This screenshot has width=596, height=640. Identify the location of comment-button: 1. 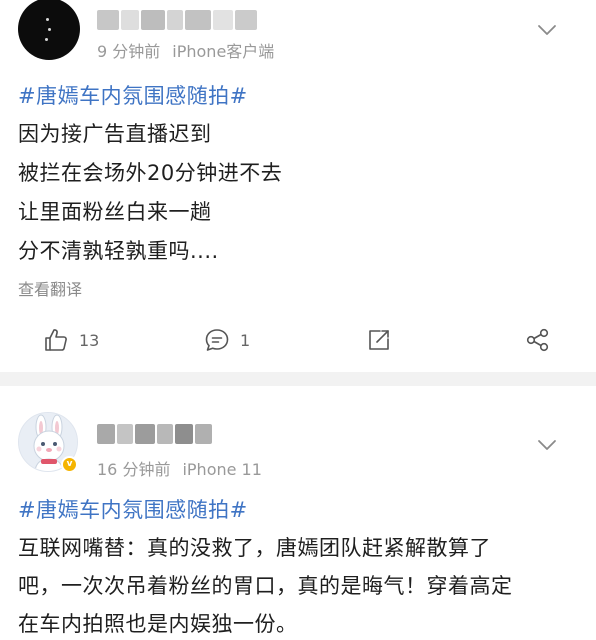
(227, 340).